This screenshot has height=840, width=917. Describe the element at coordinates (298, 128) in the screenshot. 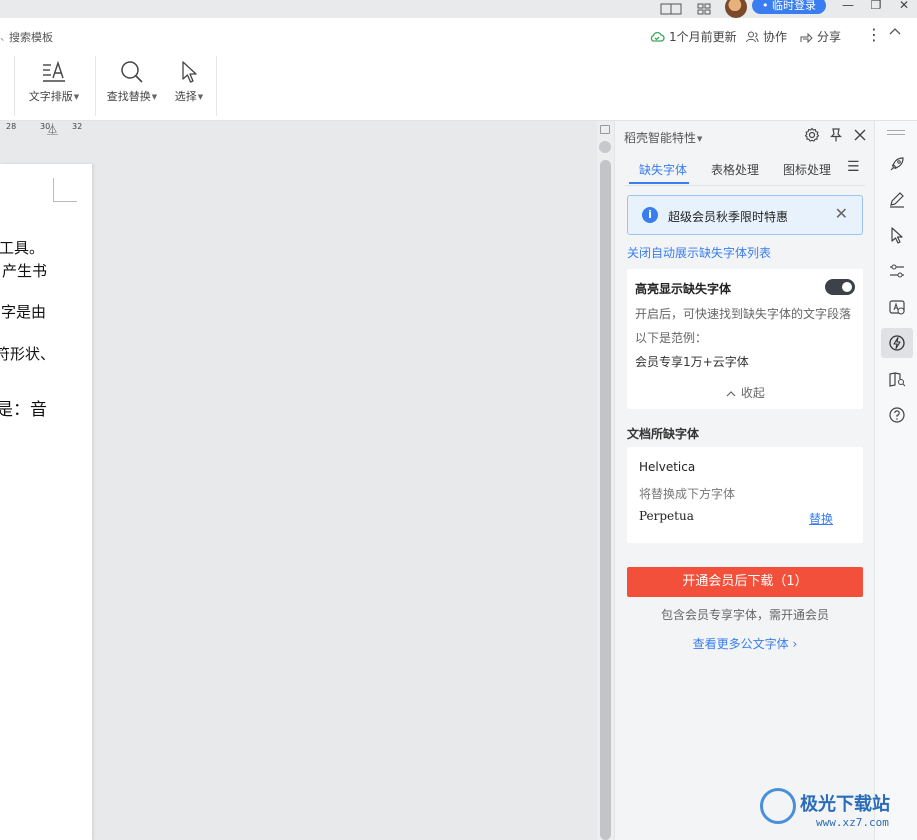

I see `horizontal-ruler: 28 30 ⏅ 32` at that location.